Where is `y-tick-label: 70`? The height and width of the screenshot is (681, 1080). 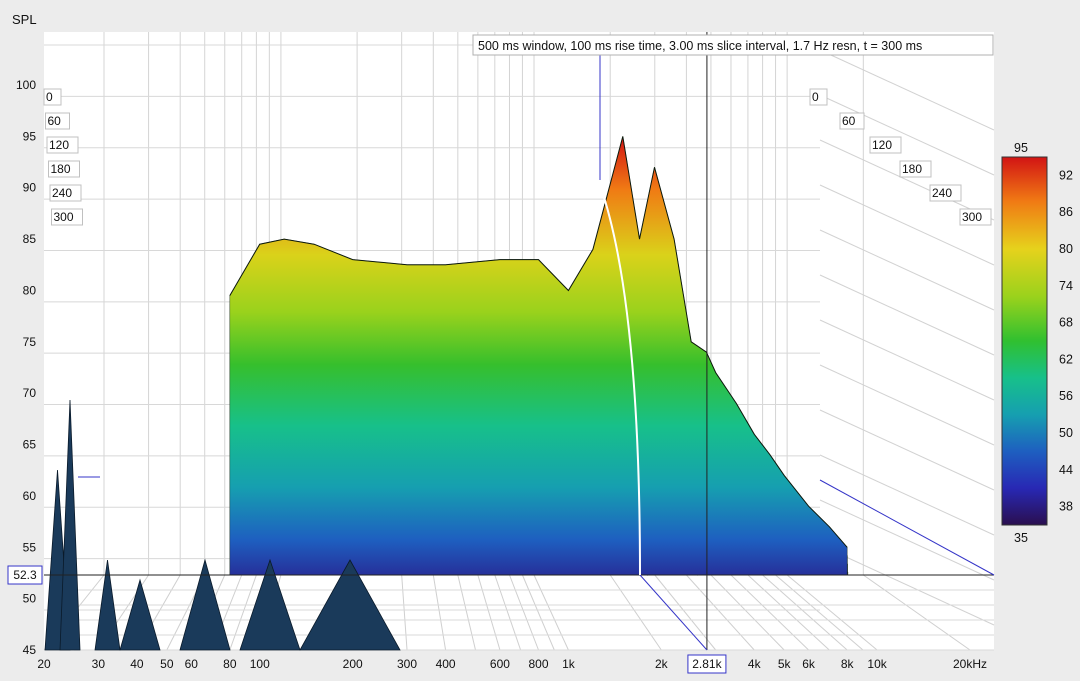
y-tick-label: 70 is located at coordinates (30, 393).